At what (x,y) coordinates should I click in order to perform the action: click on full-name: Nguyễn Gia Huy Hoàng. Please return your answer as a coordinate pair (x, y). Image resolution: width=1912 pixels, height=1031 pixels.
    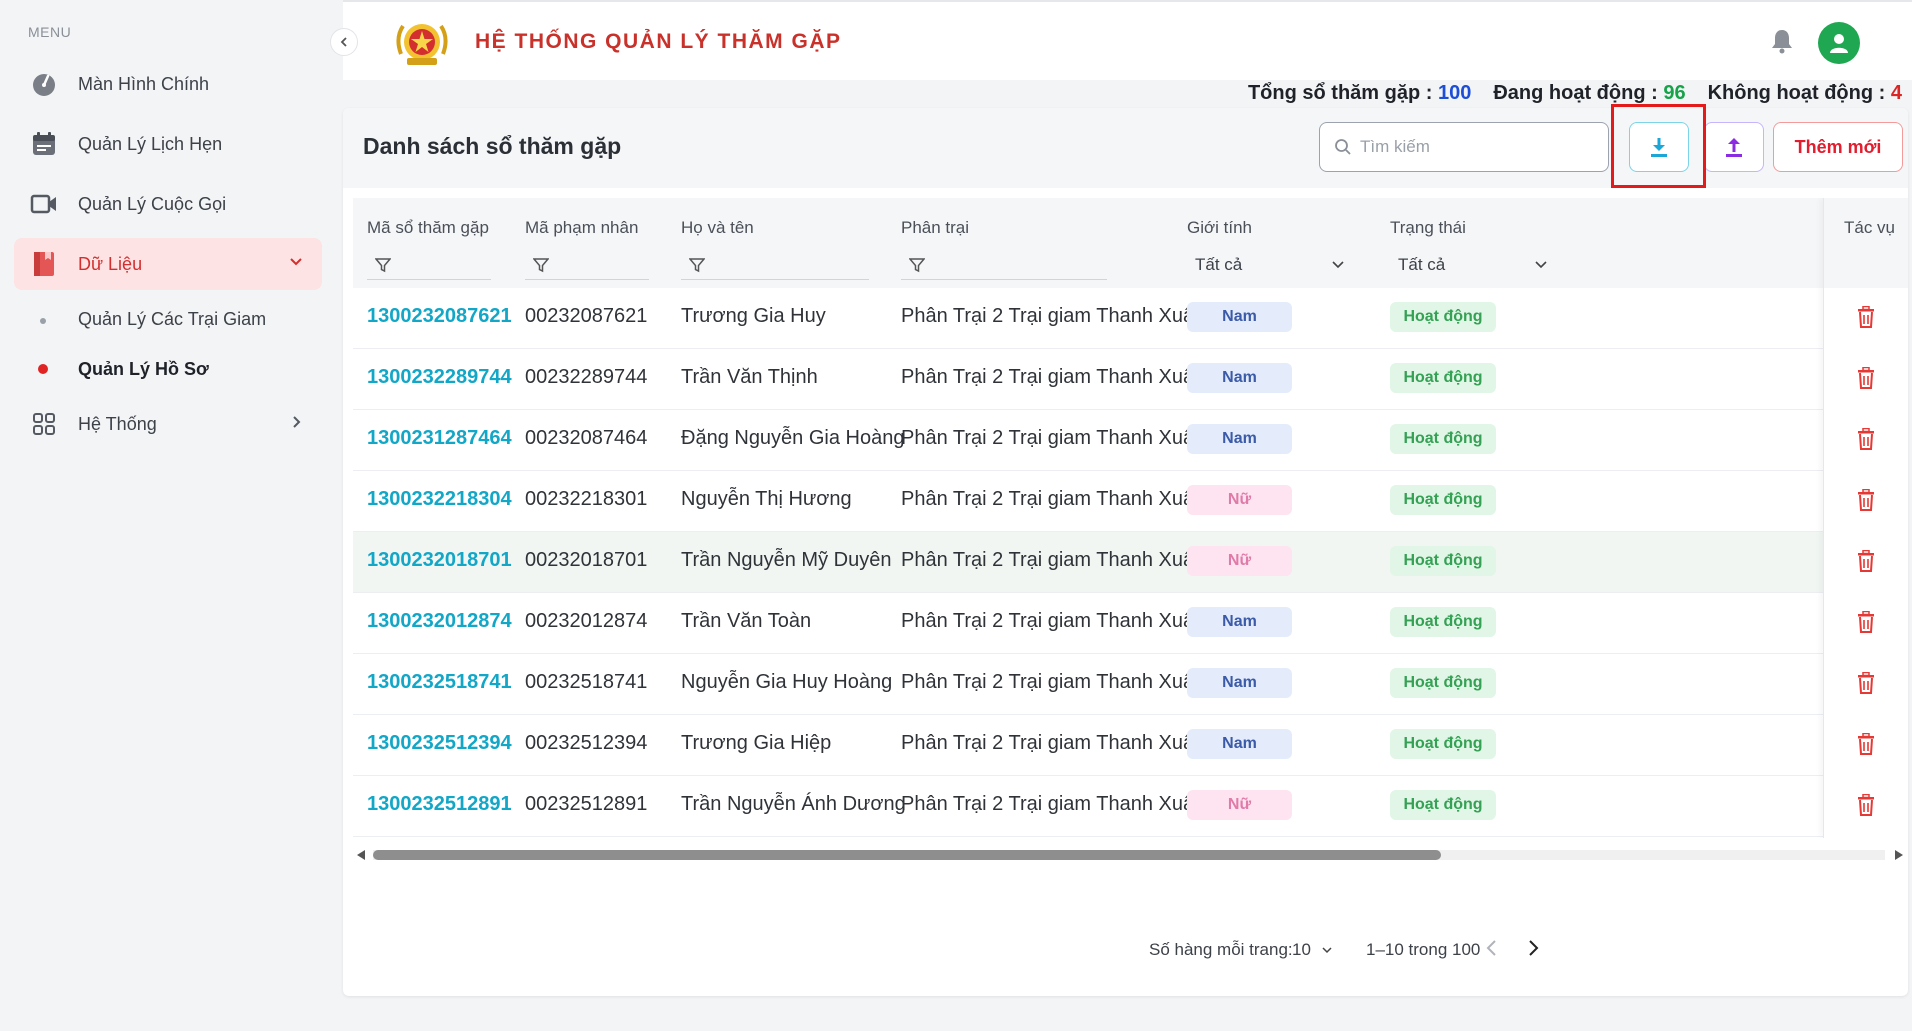
    Looking at the image, I should click on (787, 682).